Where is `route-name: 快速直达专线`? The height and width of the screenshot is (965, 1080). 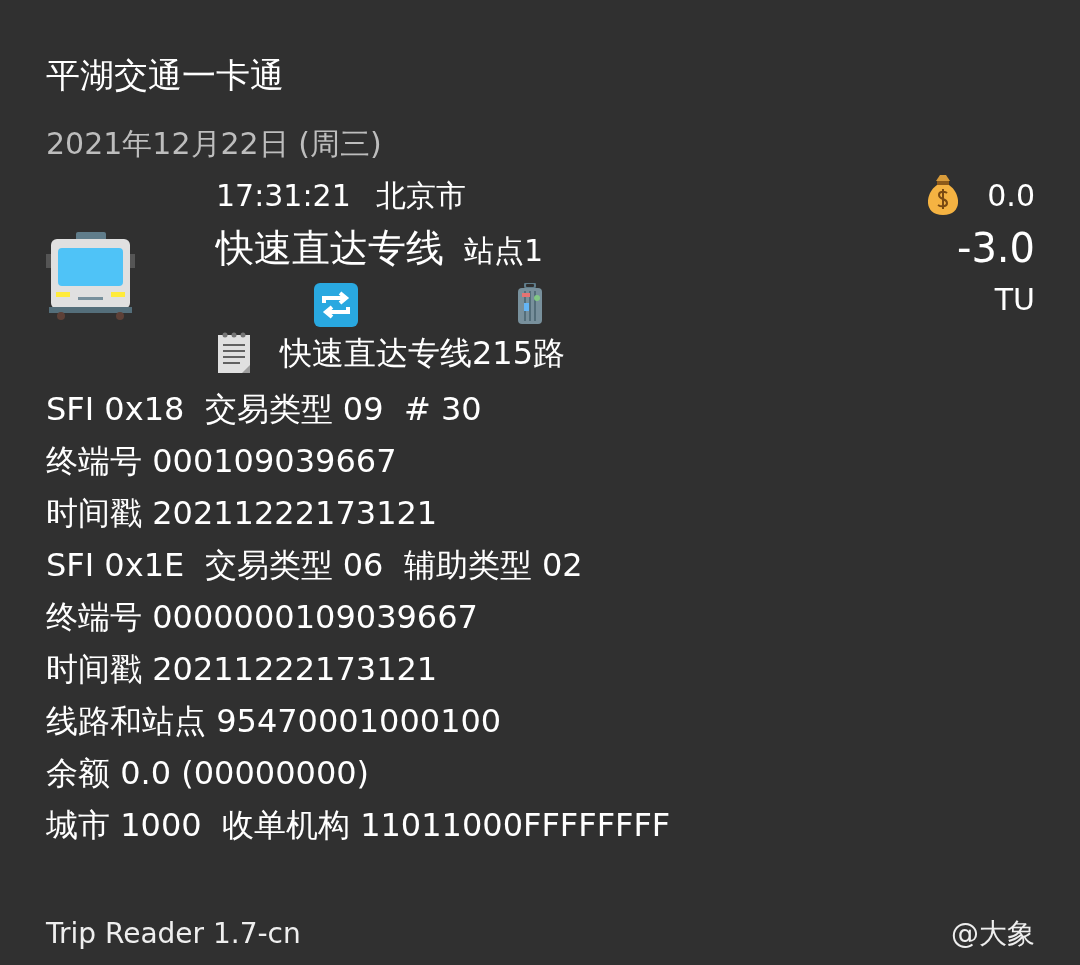
route-name: 快速直达专线 is located at coordinates (330, 248).